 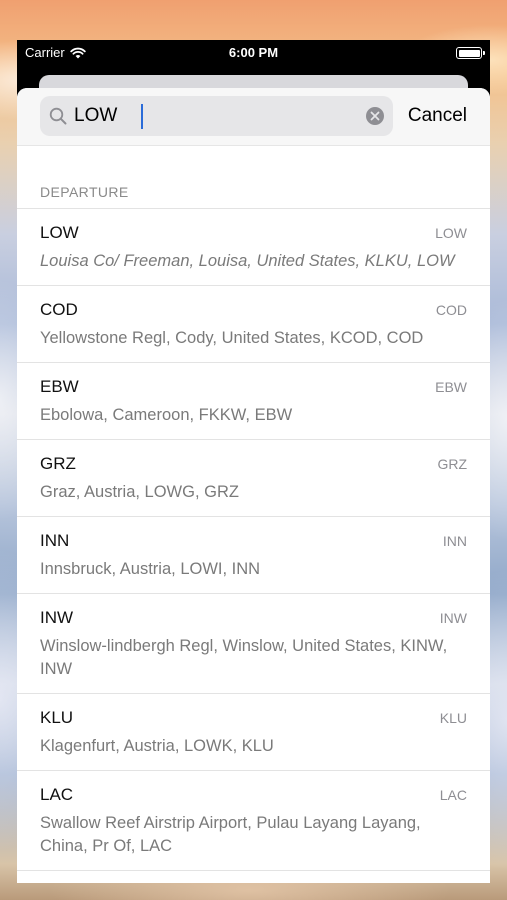 What do you see at coordinates (253, 478) in the screenshot?
I see `list-item: GRZ GRZ Graz, Austria, LOWG, GRZ` at bounding box center [253, 478].